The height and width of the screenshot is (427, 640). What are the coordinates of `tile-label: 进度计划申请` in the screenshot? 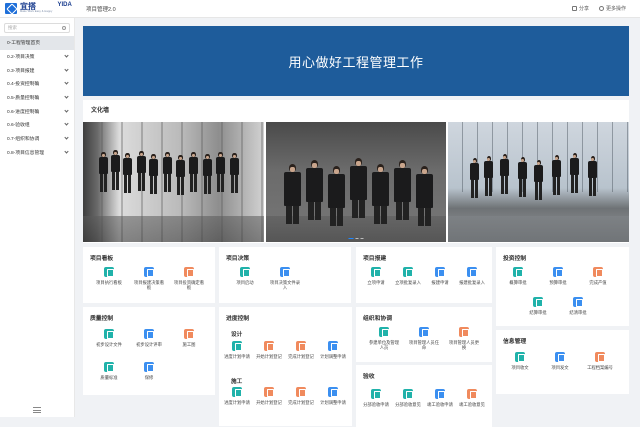 It's located at (237, 402).